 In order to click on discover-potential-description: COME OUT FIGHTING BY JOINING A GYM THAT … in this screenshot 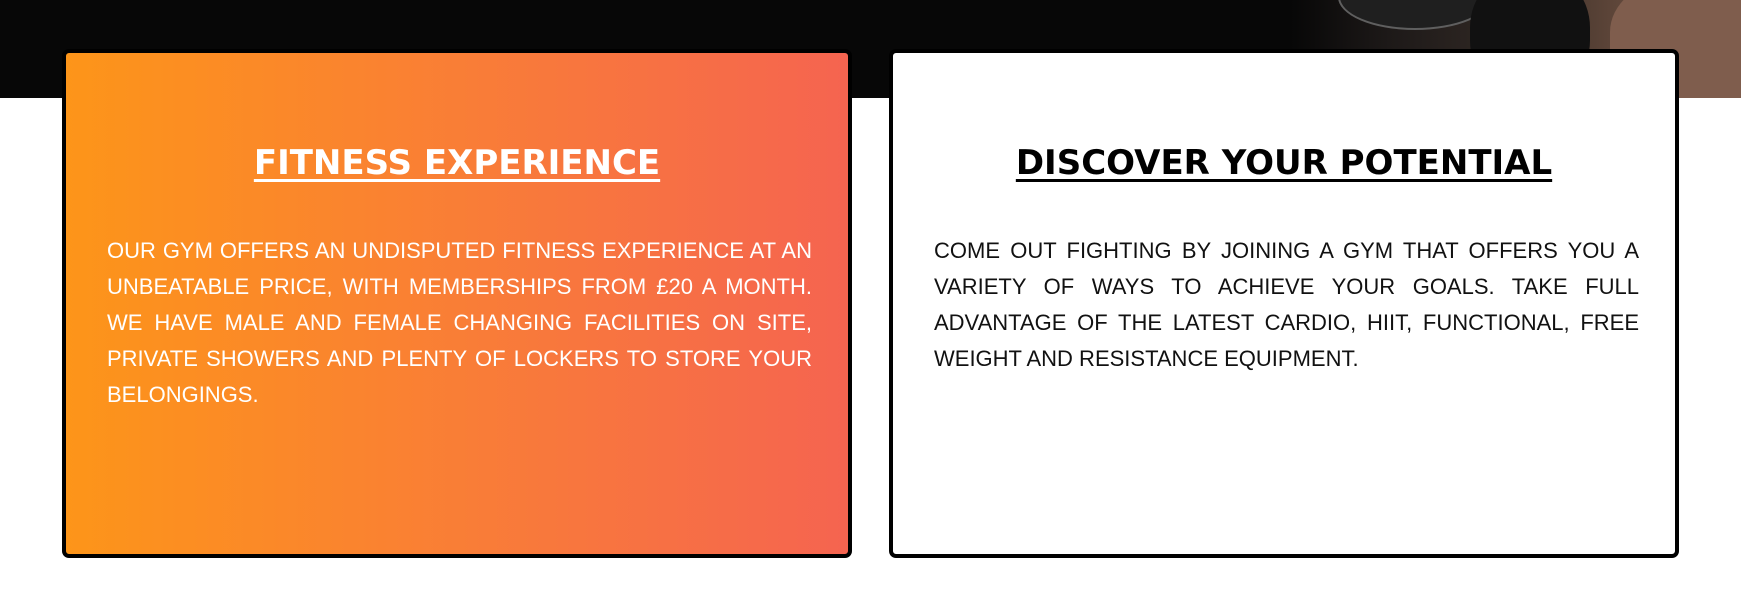, I will do `click(1286, 304)`.